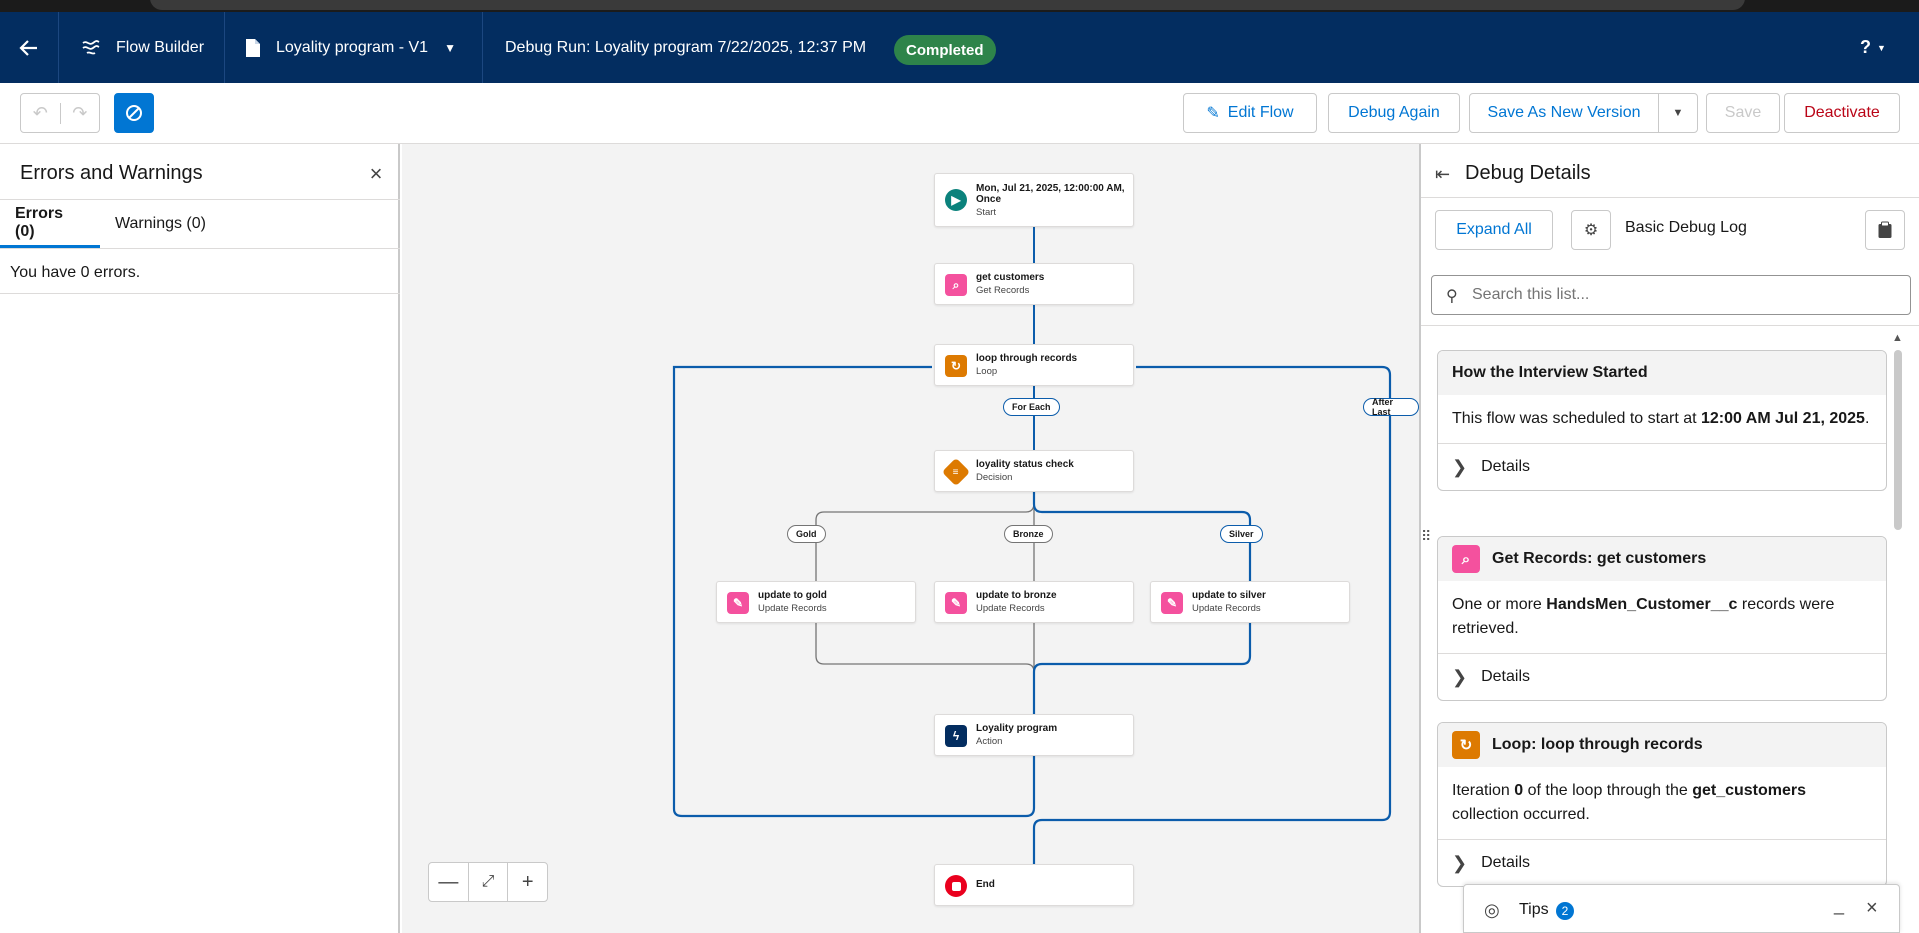  What do you see at coordinates (1229, 595) in the screenshot?
I see `node-title: update to silver` at bounding box center [1229, 595].